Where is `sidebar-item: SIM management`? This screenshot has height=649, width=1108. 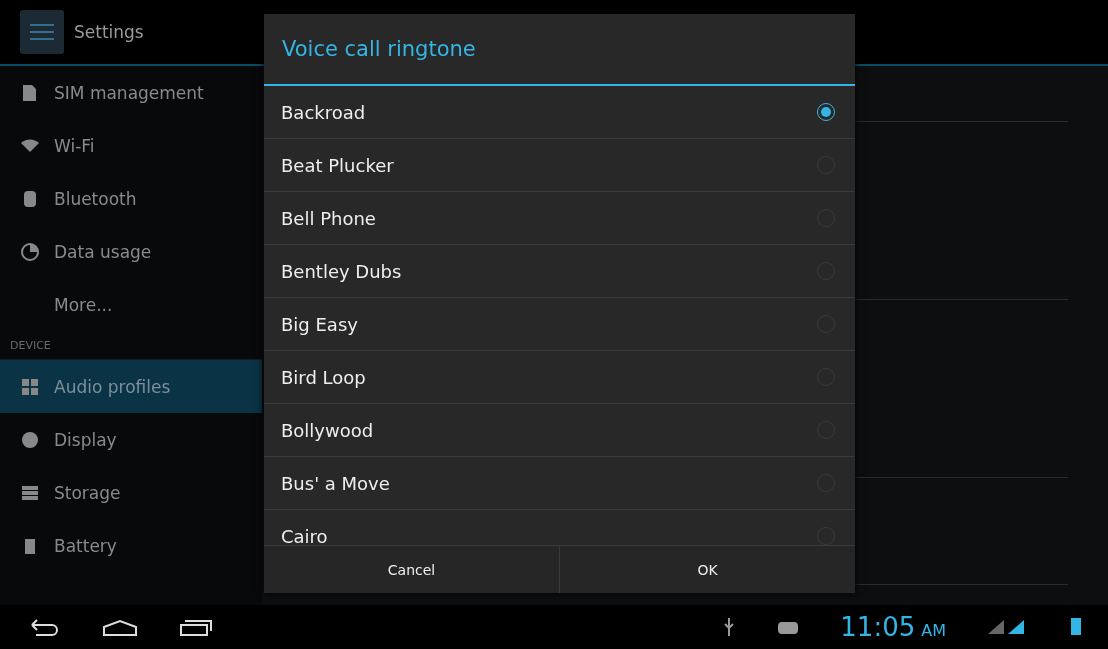
sidebar-item: SIM management is located at coordinates (131, 92).